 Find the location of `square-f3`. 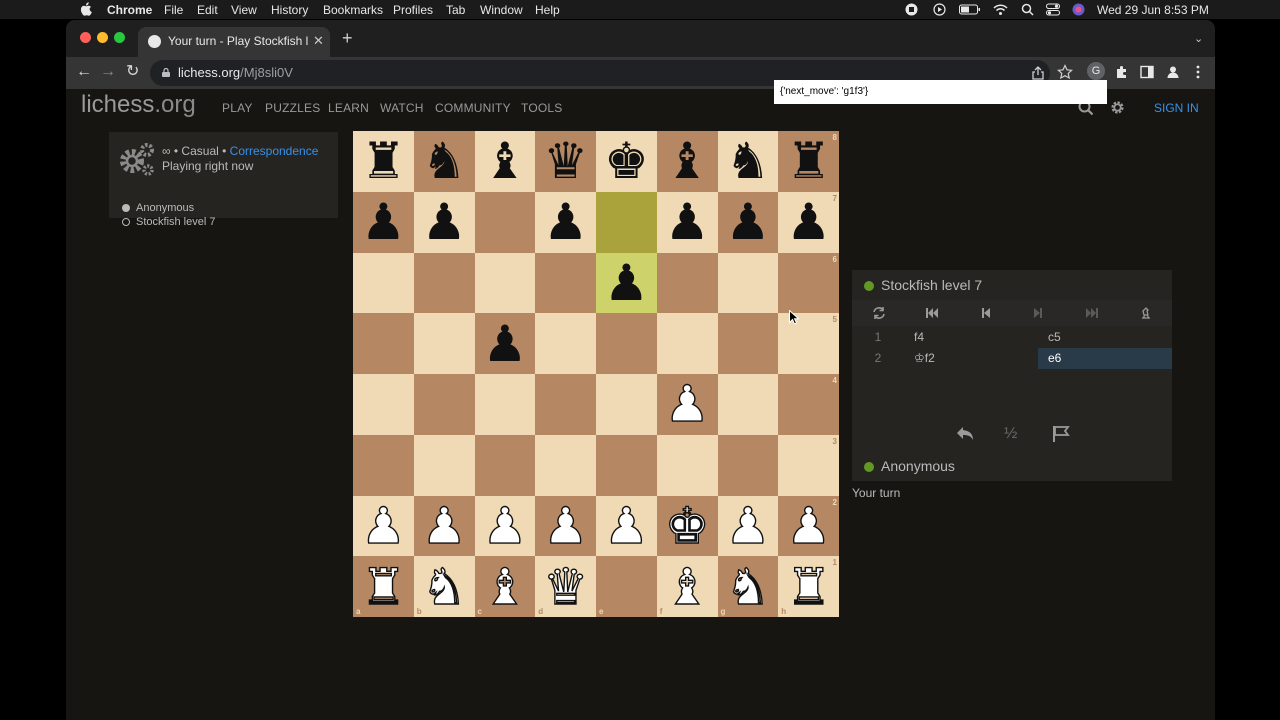

square-f3 is located at coordinates (687, 465).